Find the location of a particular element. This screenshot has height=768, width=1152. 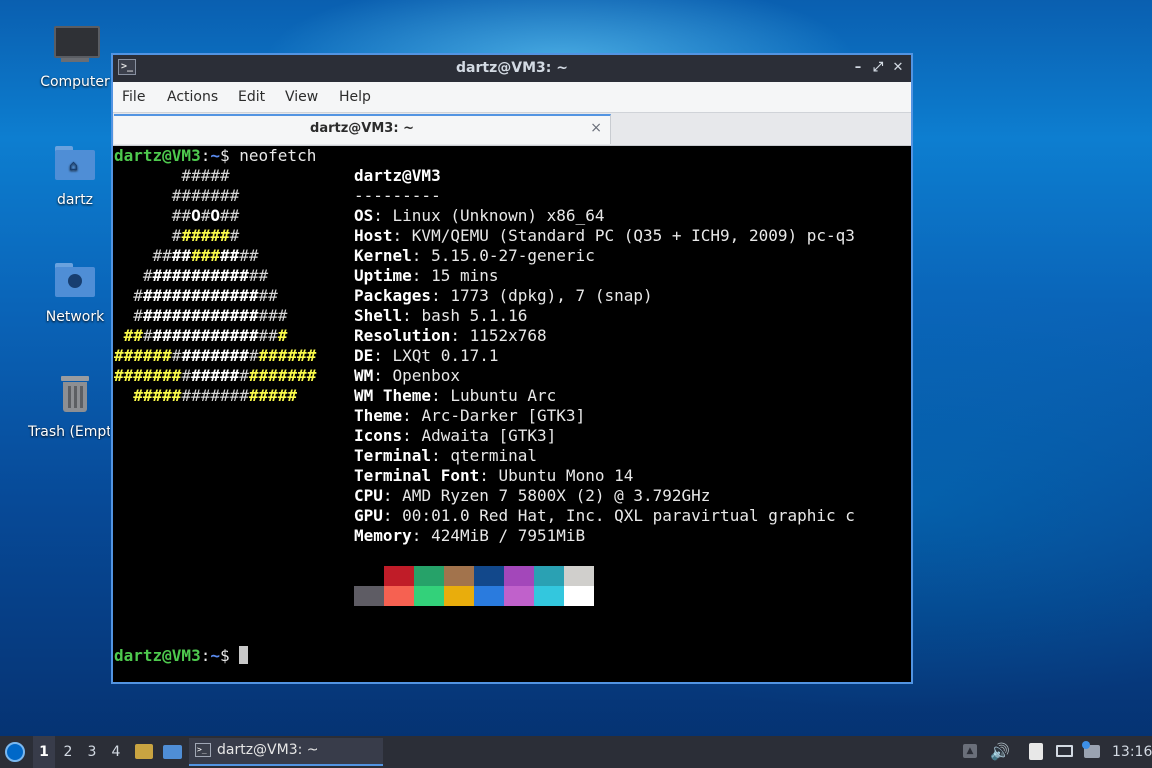

info-line: Shell: bash 5.1.16 is located at coordinates (441, 315).